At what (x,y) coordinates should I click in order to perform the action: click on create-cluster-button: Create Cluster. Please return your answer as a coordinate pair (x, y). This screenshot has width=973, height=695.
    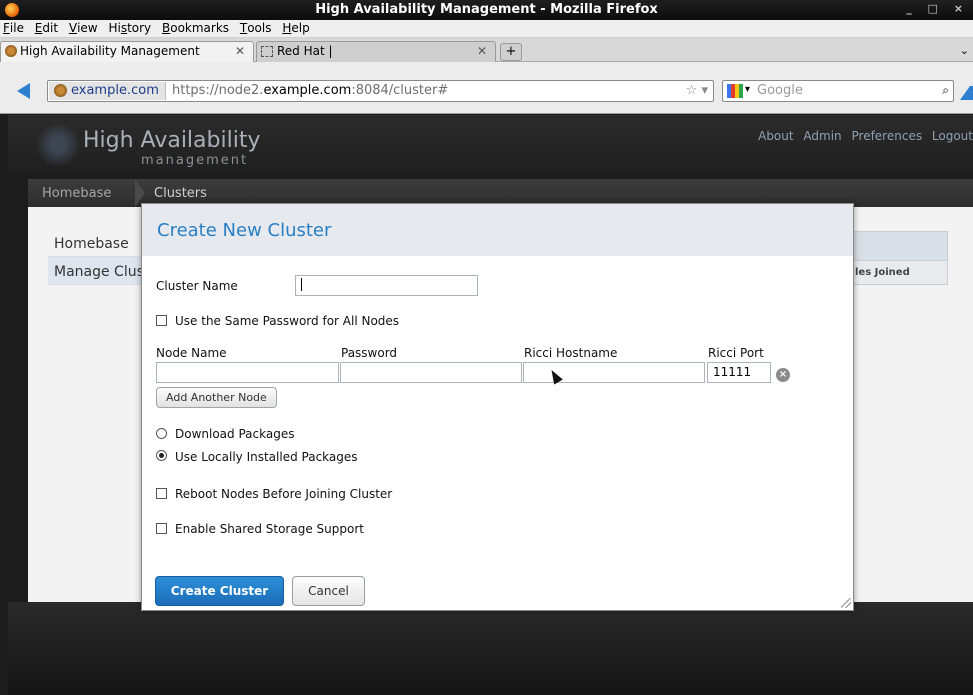
    Looking at the image, I should click on (219, 591).